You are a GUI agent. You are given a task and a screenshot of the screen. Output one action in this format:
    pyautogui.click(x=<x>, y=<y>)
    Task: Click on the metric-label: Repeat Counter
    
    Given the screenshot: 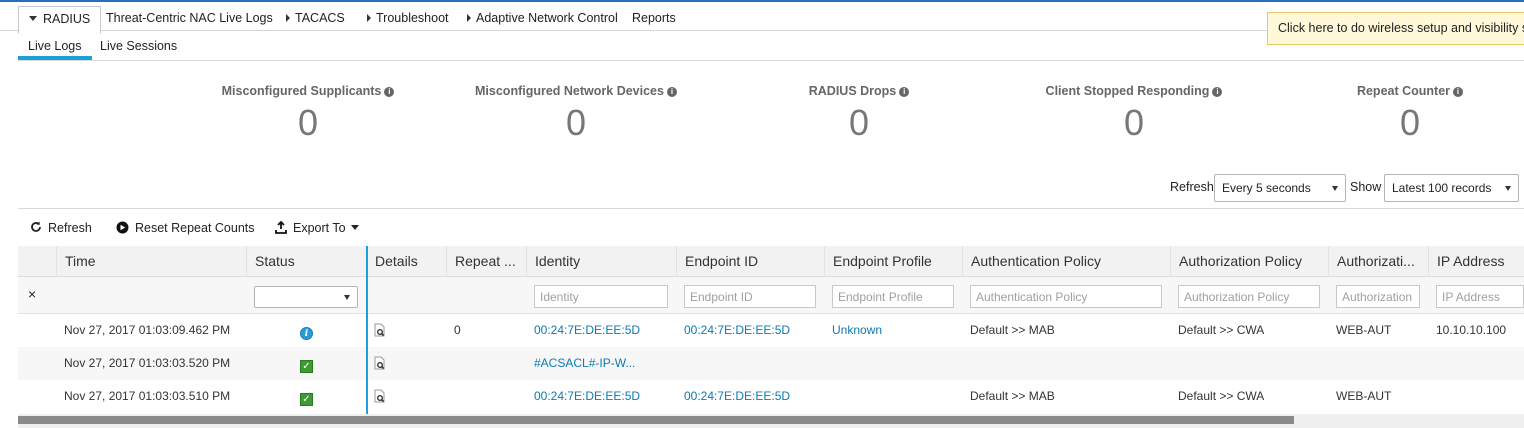 What is the action you would take?
    pyautogui.click(x=1403, y=91)
    